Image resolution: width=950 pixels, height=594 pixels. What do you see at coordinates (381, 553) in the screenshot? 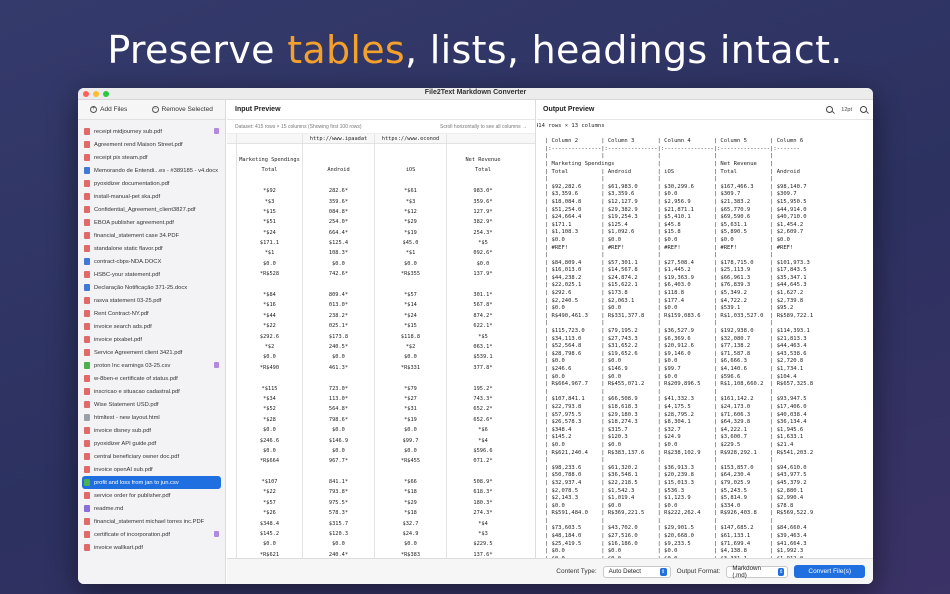
I see `table-row: *R$621 240.4* *R$383 137.6*` at bounding box center [381, 553].